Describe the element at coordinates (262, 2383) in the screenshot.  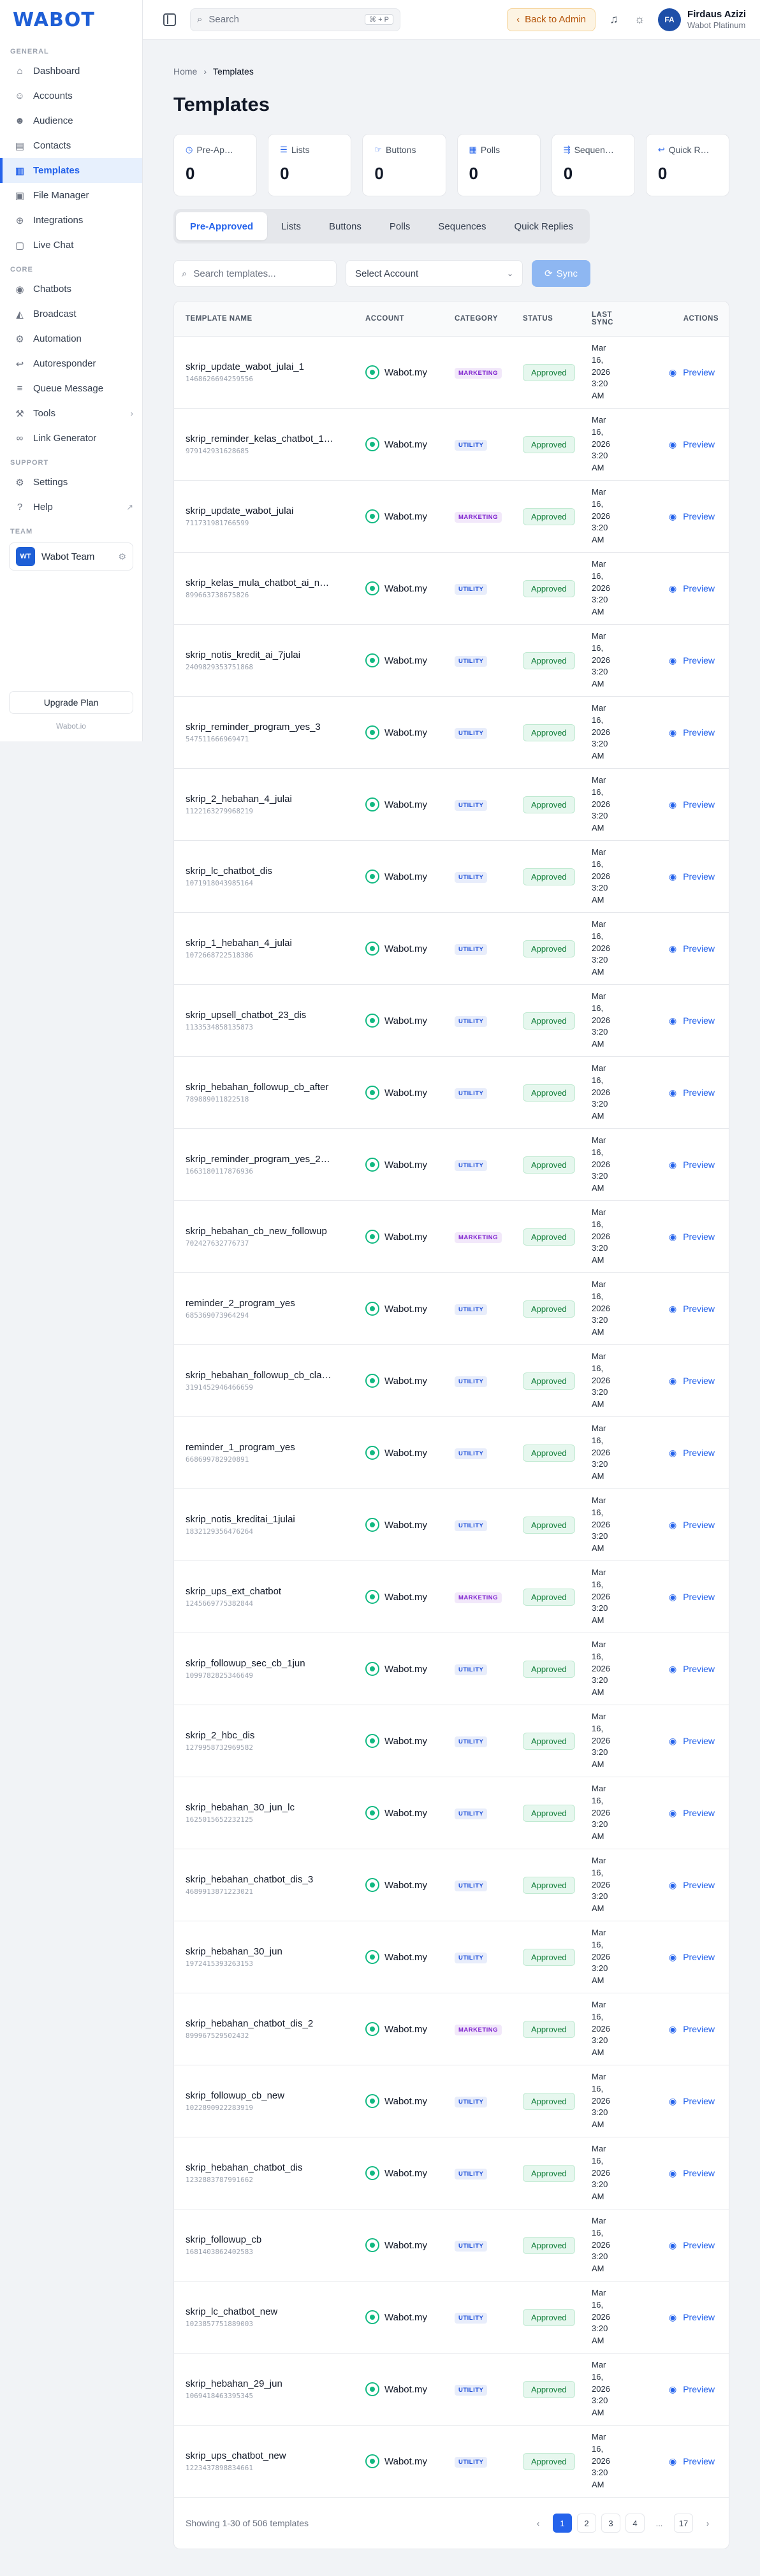
I see `template-name: skrip_hebahan_29_jun` at that location.